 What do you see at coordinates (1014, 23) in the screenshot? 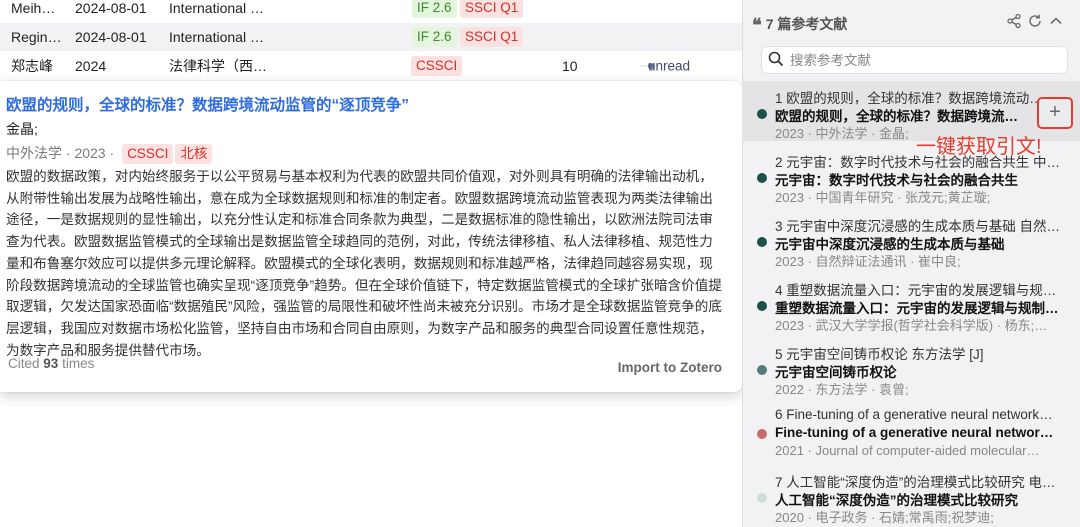
I see `share-icon` at bounding box center [1014, 23].